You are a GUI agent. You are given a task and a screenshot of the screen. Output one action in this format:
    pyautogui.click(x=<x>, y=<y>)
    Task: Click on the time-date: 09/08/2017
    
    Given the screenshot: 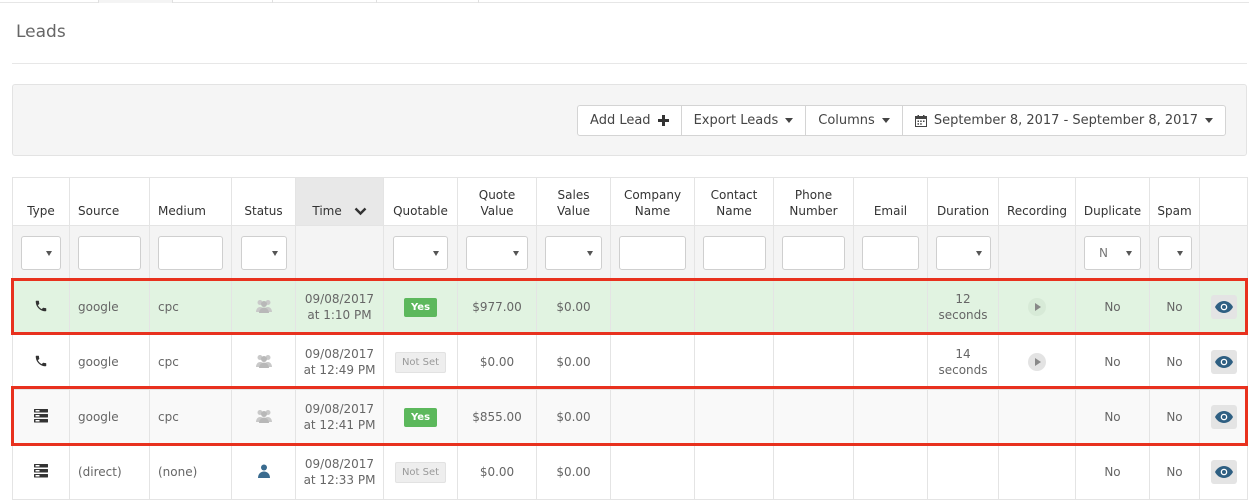 What is the action you would take?
    pyautogui.click(x=339, y=354)
    